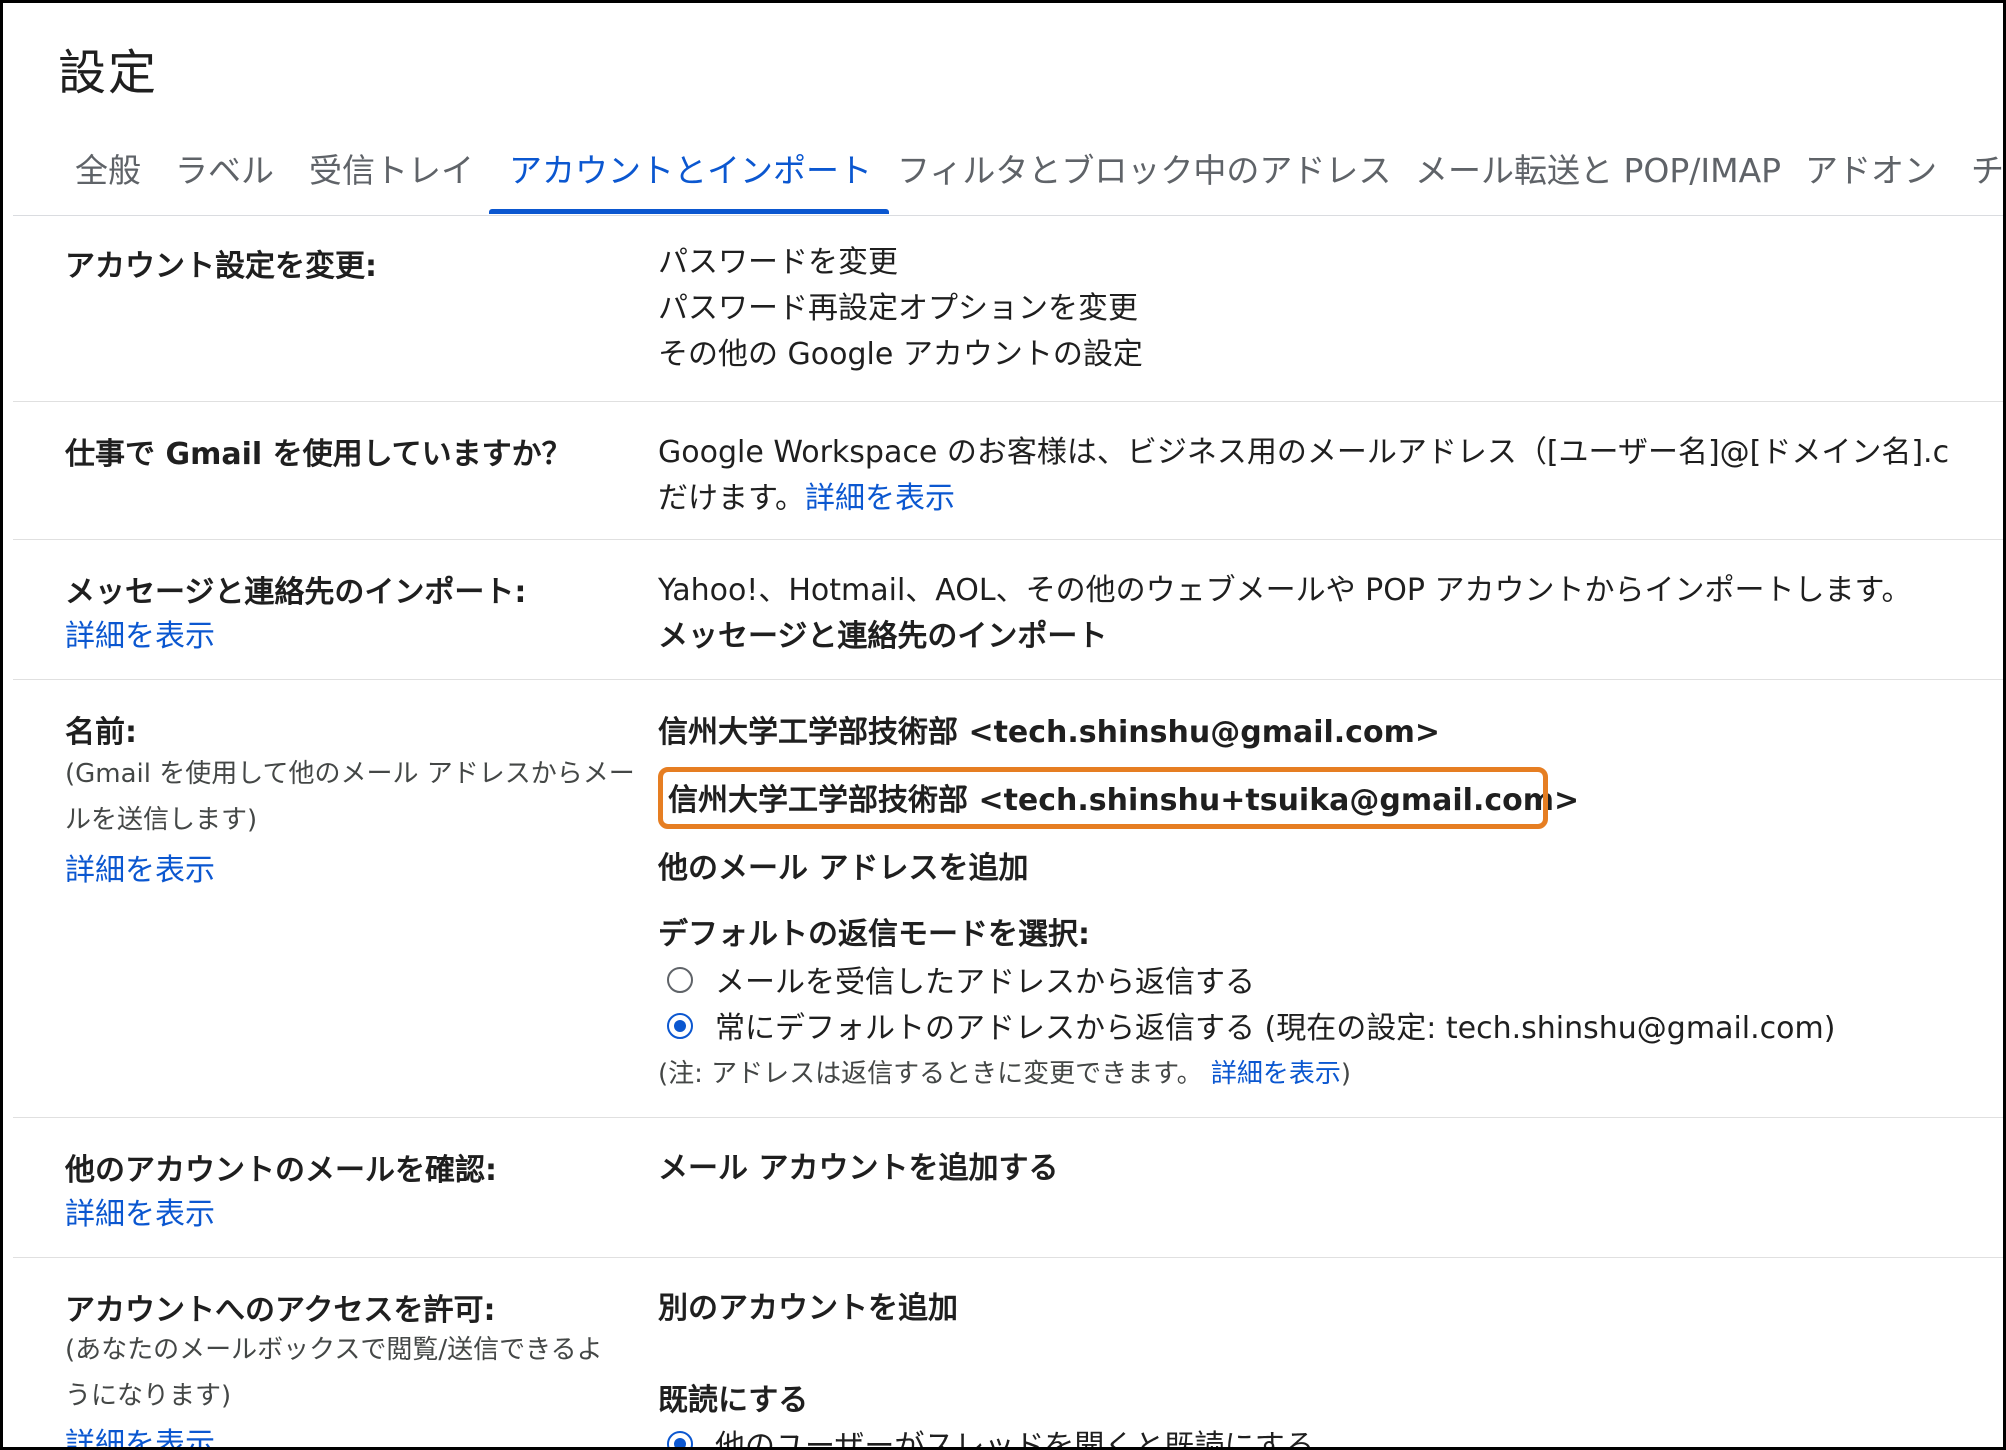  I want to click on reply-note: (注: アドレスは返信するときに変更できます。 詳細を表示), so click(1004, 1071).